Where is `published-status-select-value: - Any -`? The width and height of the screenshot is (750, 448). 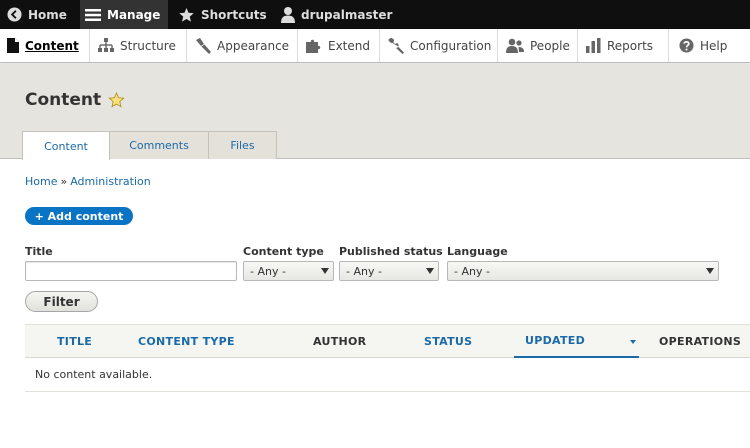
published-status-select-value: - Any - is located at coordinates (364, 271).